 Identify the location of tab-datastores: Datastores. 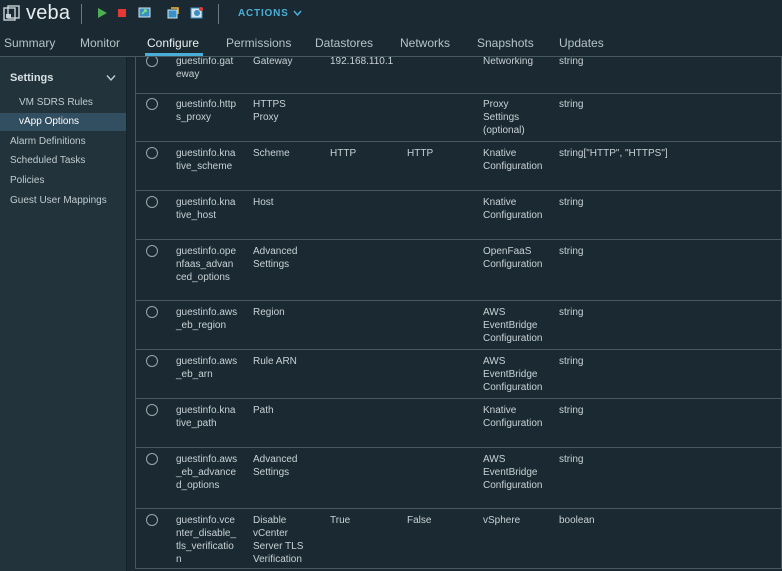
(344, 43).